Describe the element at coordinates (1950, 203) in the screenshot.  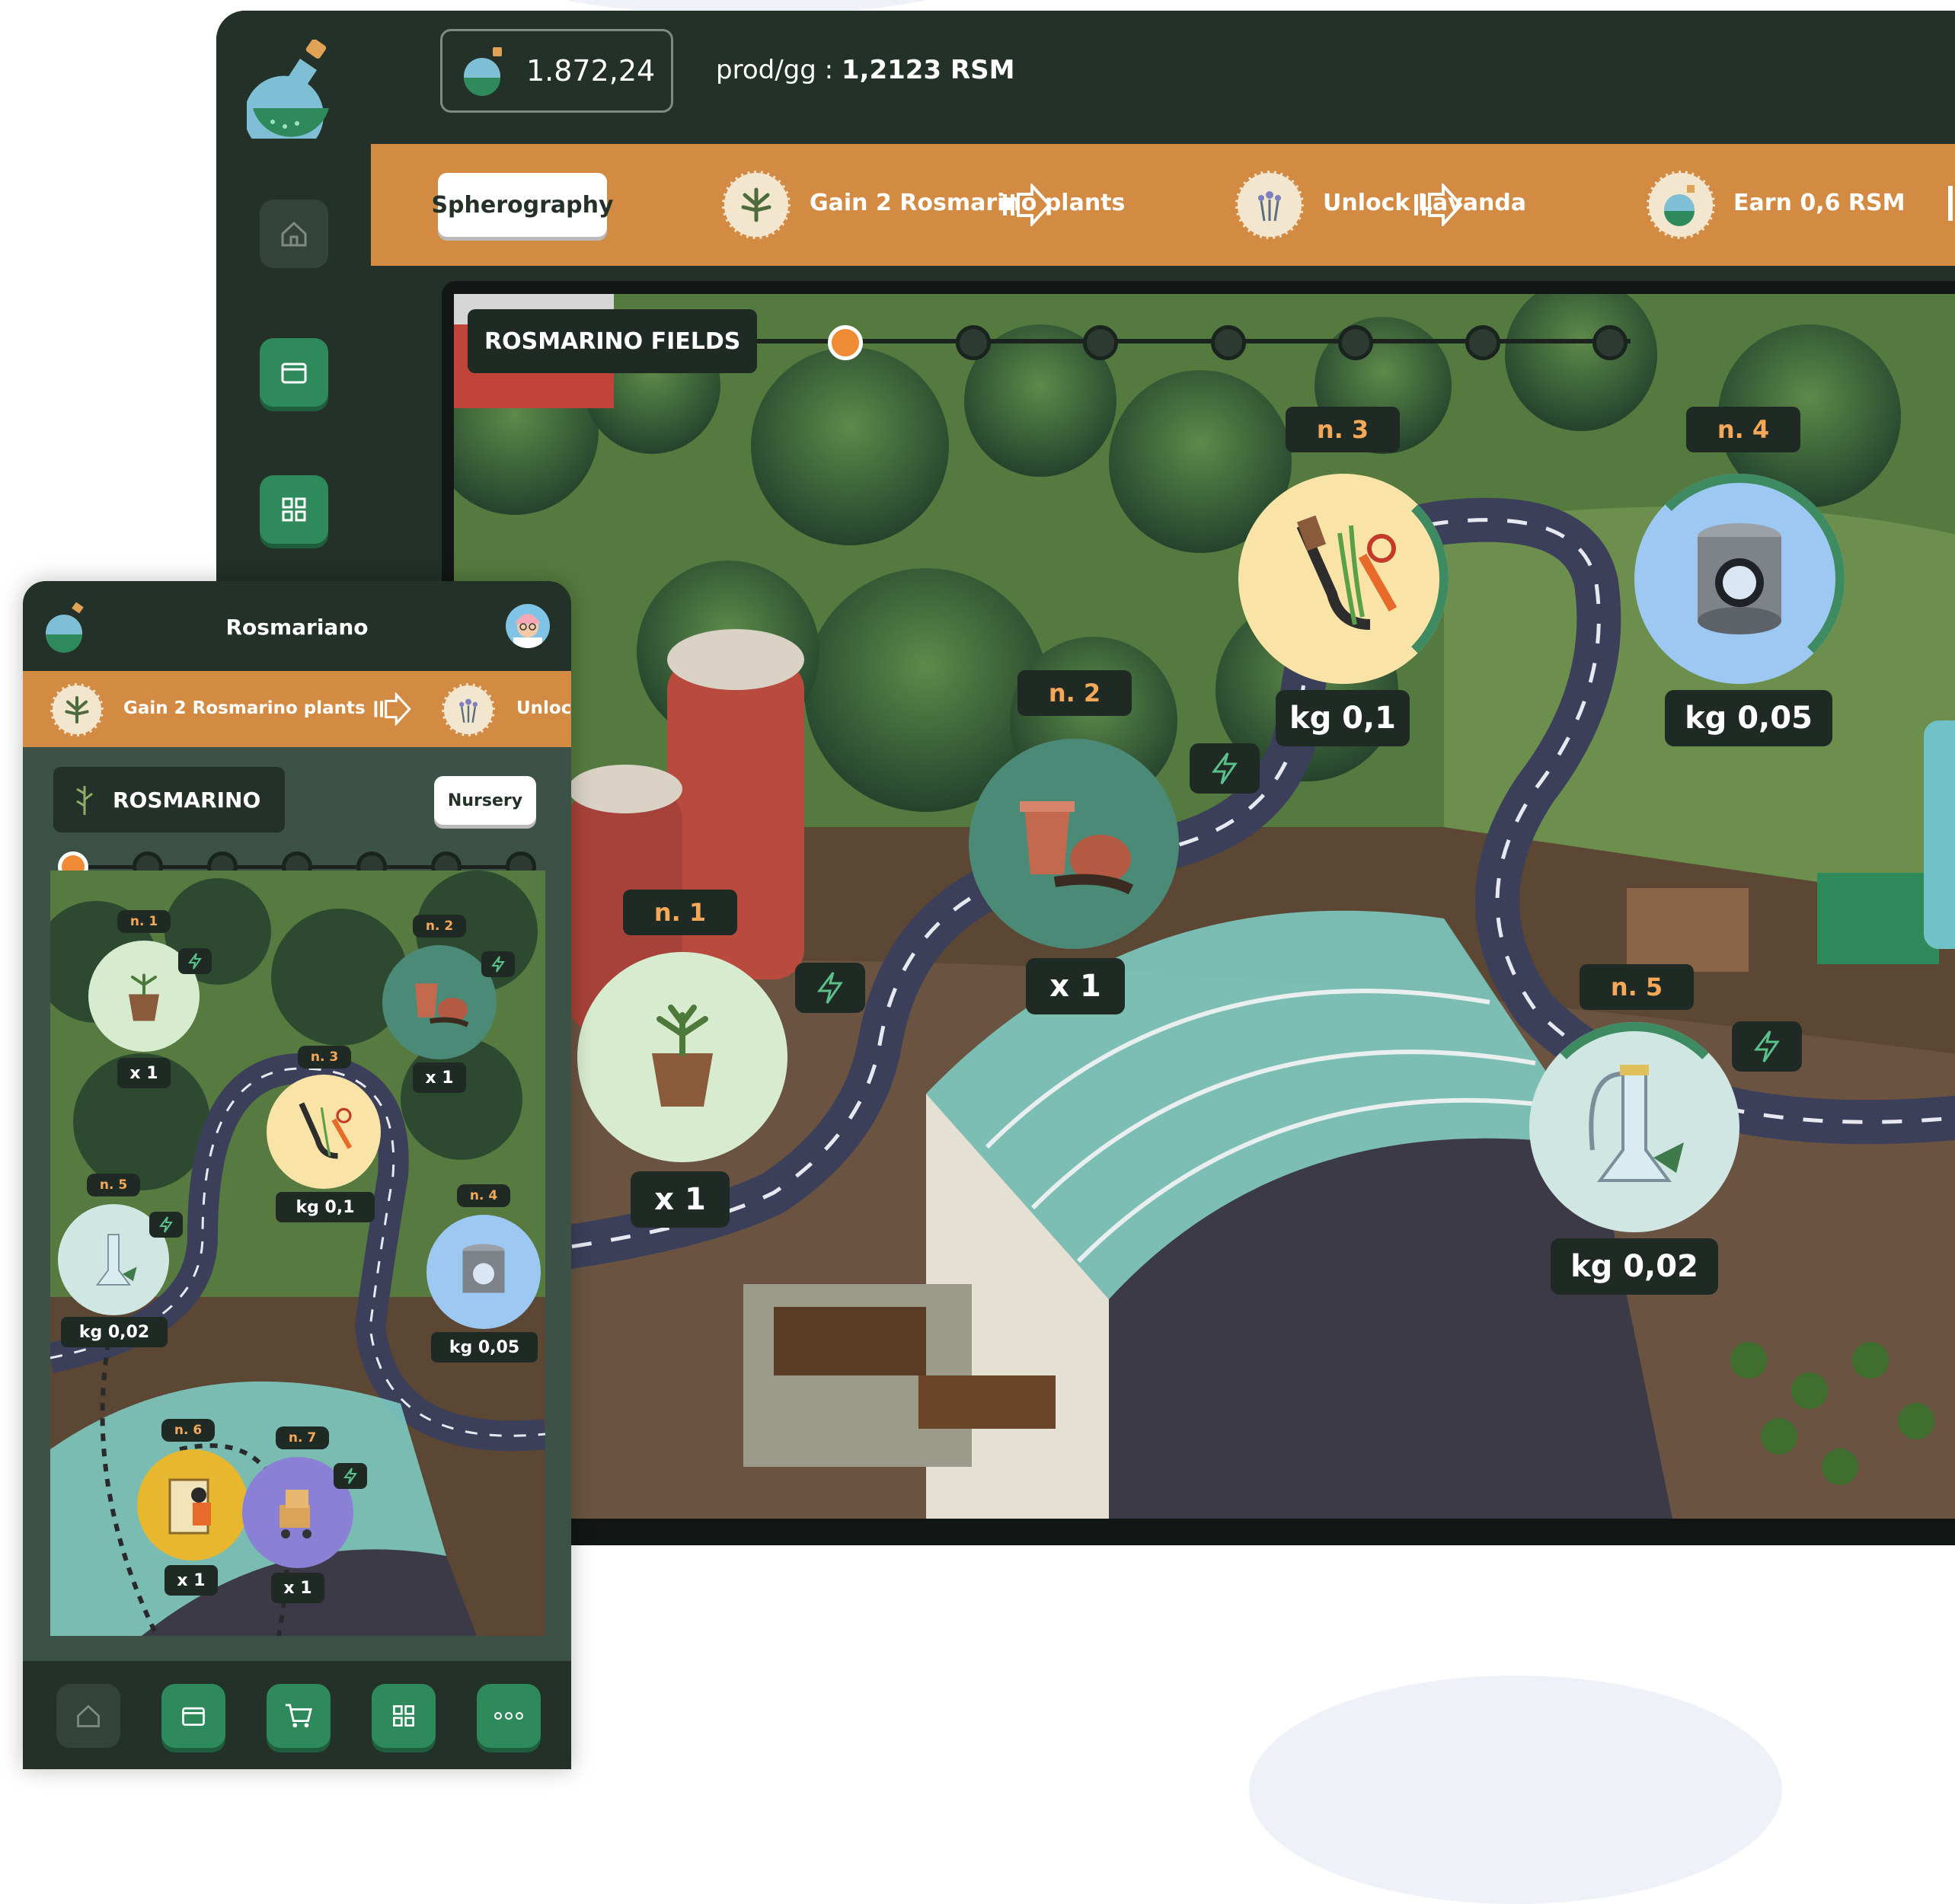
I see `quest-bar-divider` at that location.